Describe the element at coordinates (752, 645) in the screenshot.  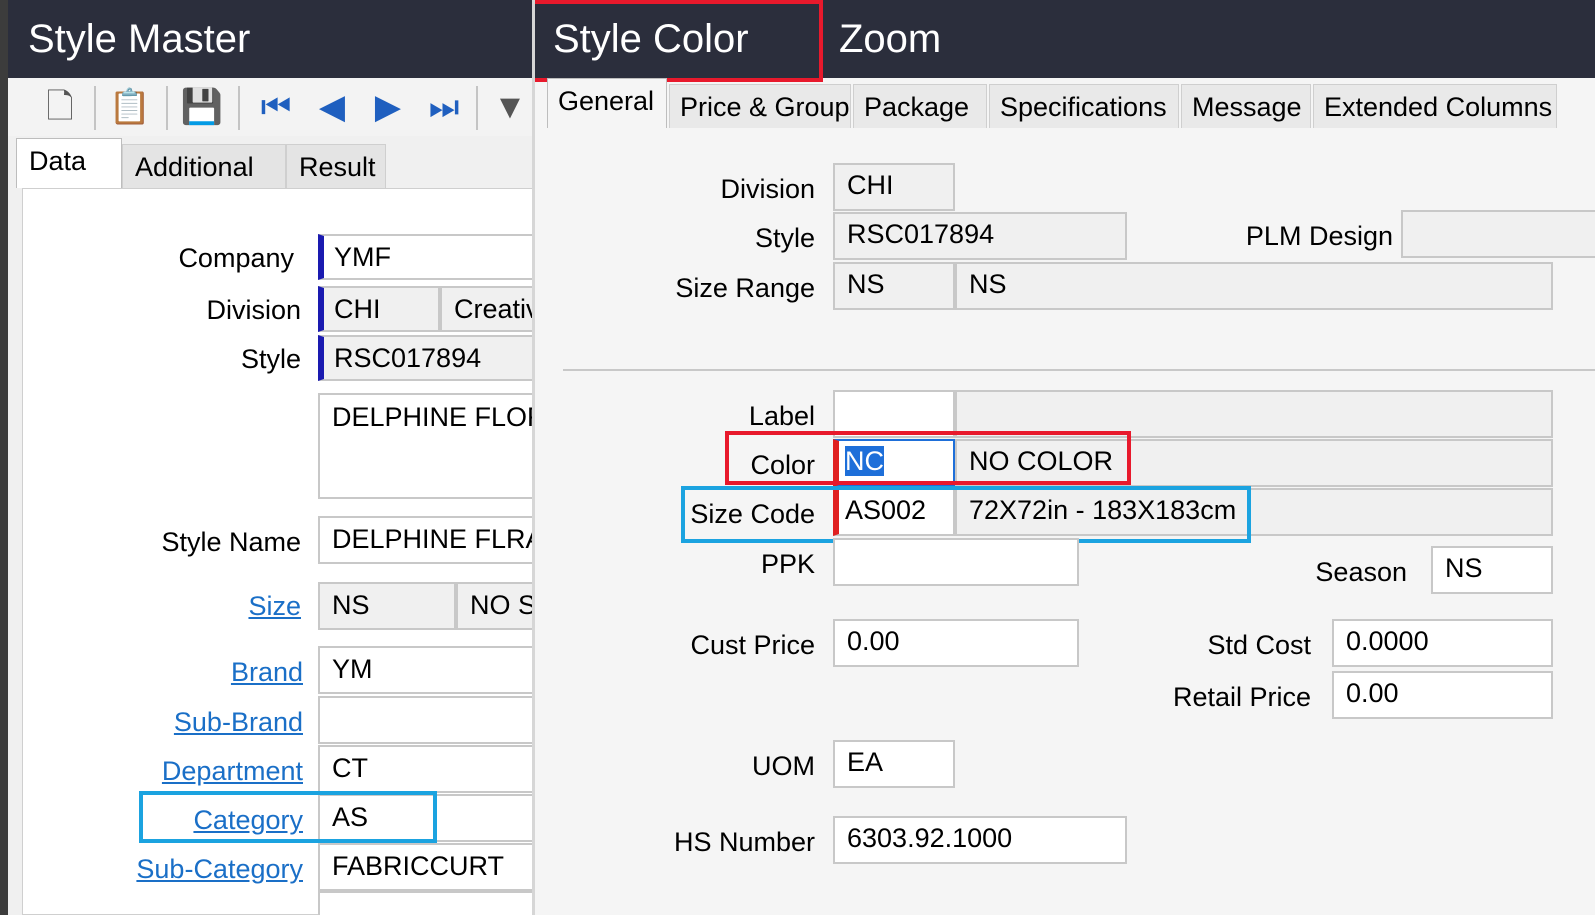
I see `cust-price-label: Cust Price` at that location.